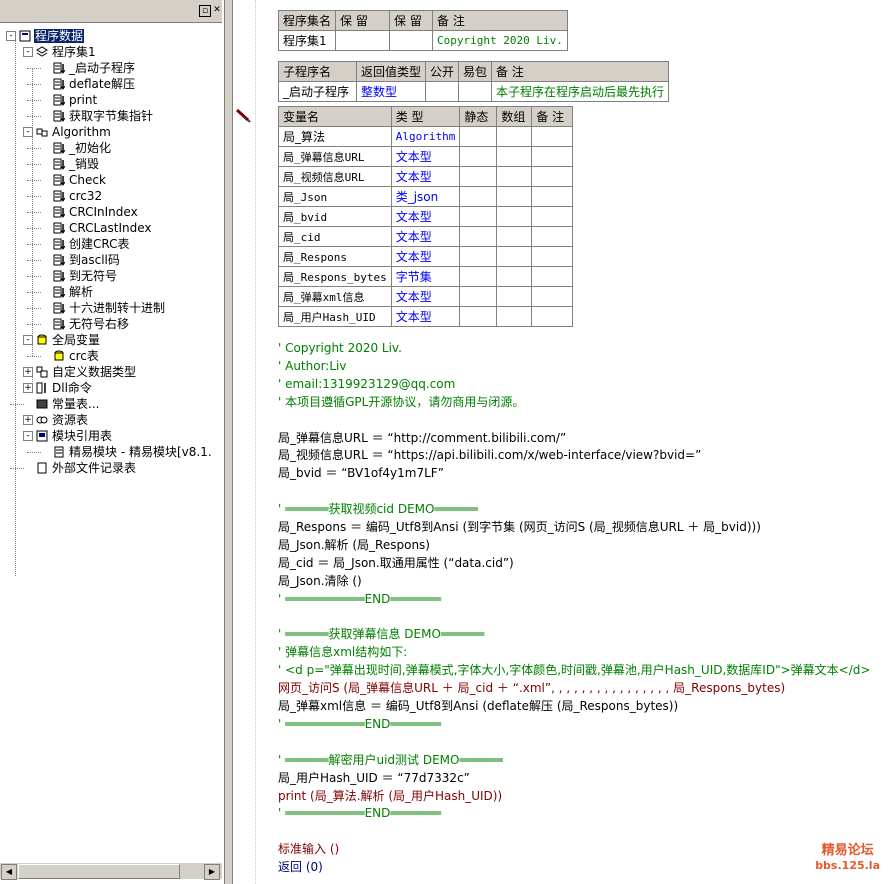 The height and width of the screenshot is (884, 894). Describe the element at coordinates (28, 436) in the screenshot. I see `collapse-icon: -` at that location.